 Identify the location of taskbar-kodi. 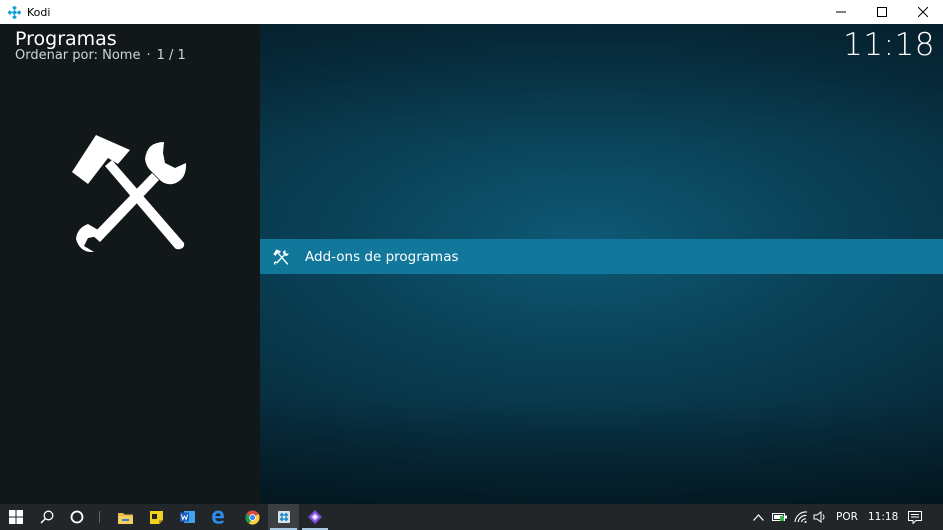
(283, 517).